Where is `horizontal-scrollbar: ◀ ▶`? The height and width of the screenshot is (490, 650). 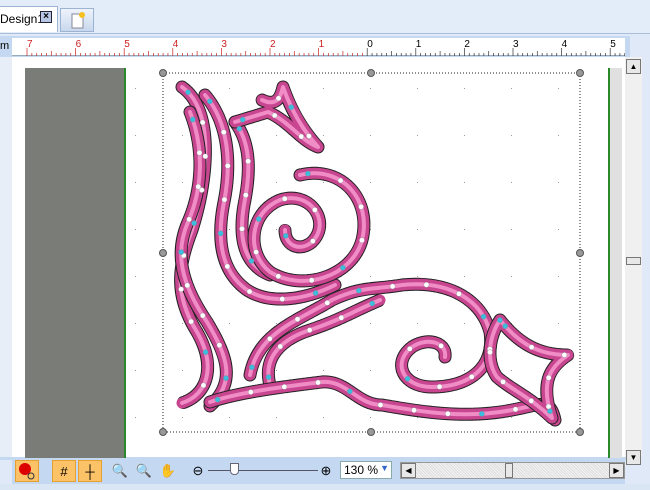 horizontal-scrollbar: ◀ ▶ is located at coordinates (512, 470).